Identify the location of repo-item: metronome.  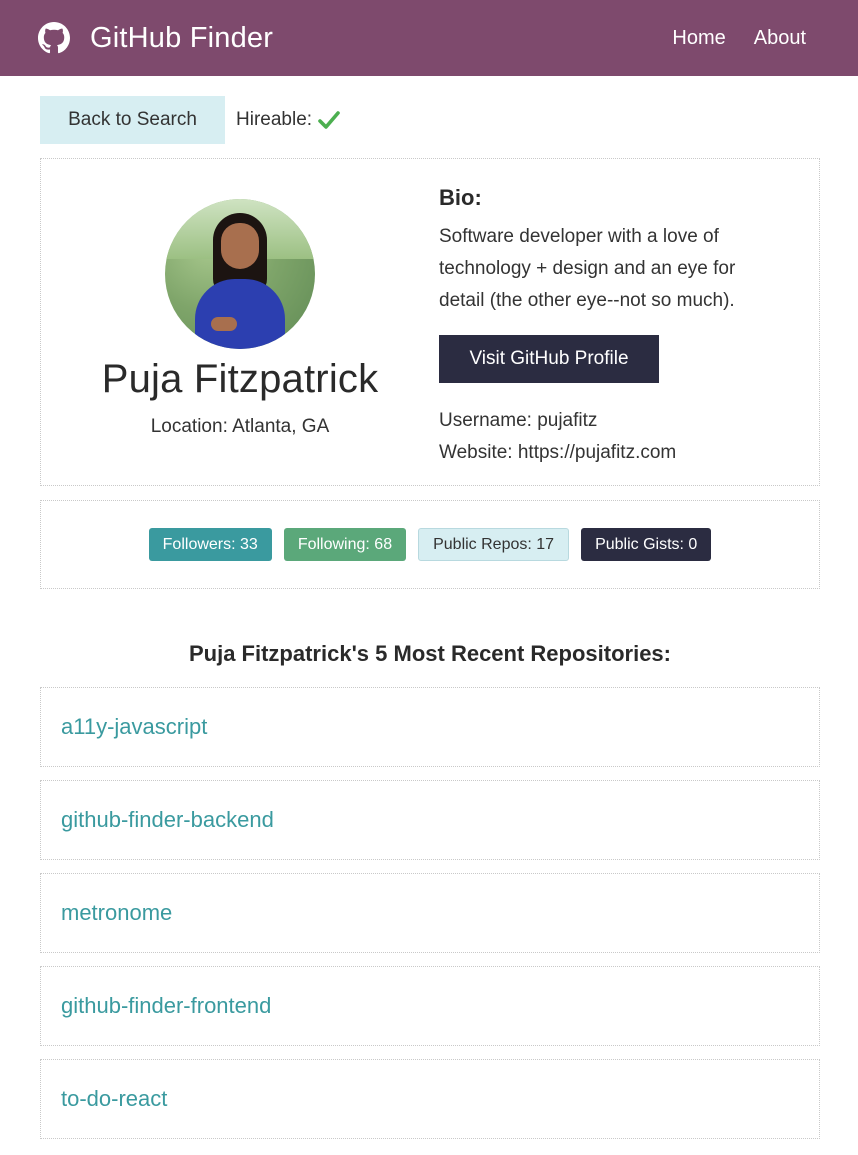
(430, 913).